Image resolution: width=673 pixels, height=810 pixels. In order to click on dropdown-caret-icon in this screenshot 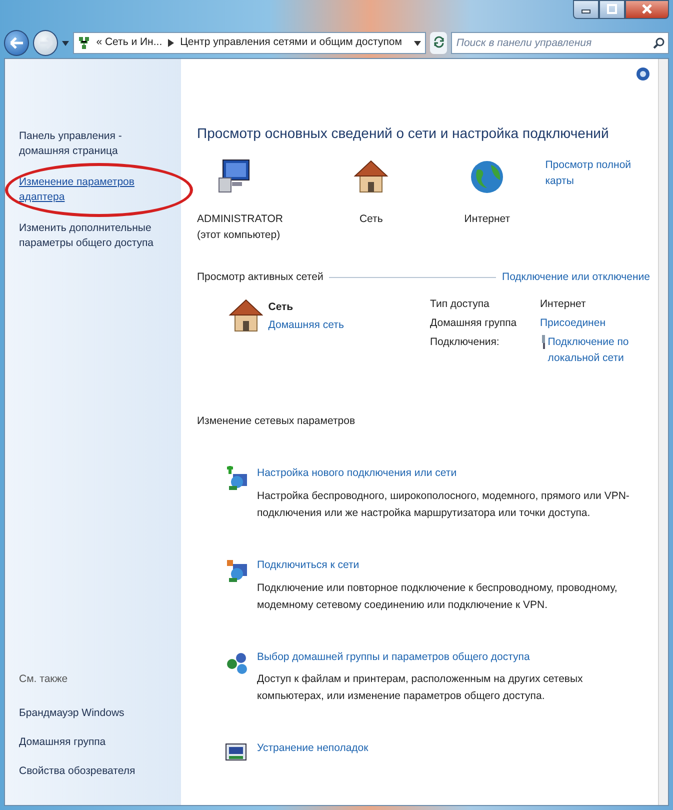, I will do `click(417, 43)`.